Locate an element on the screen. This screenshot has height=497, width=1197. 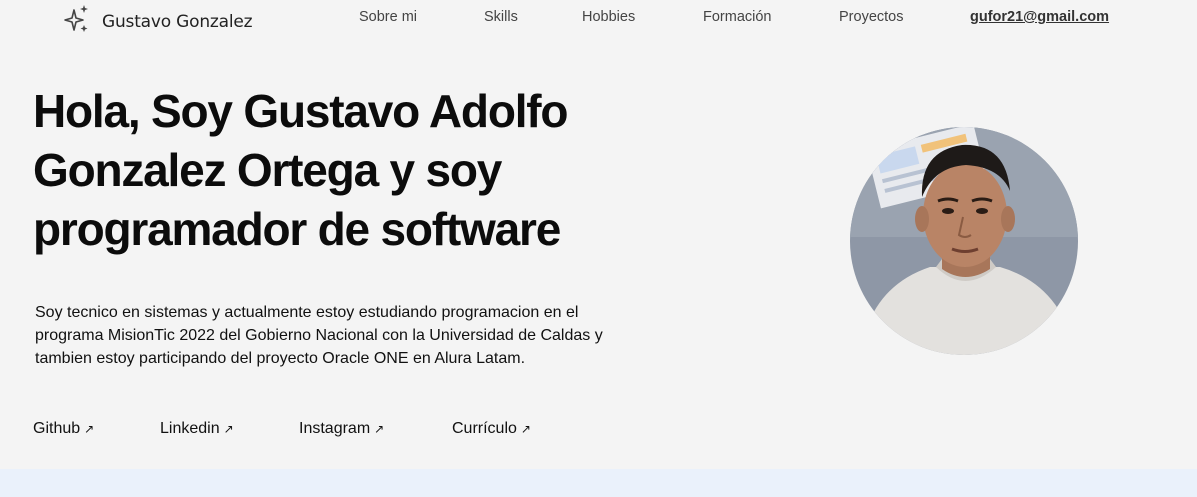
curriculo-link-label: Currículo is located at coordinates (484, 428).